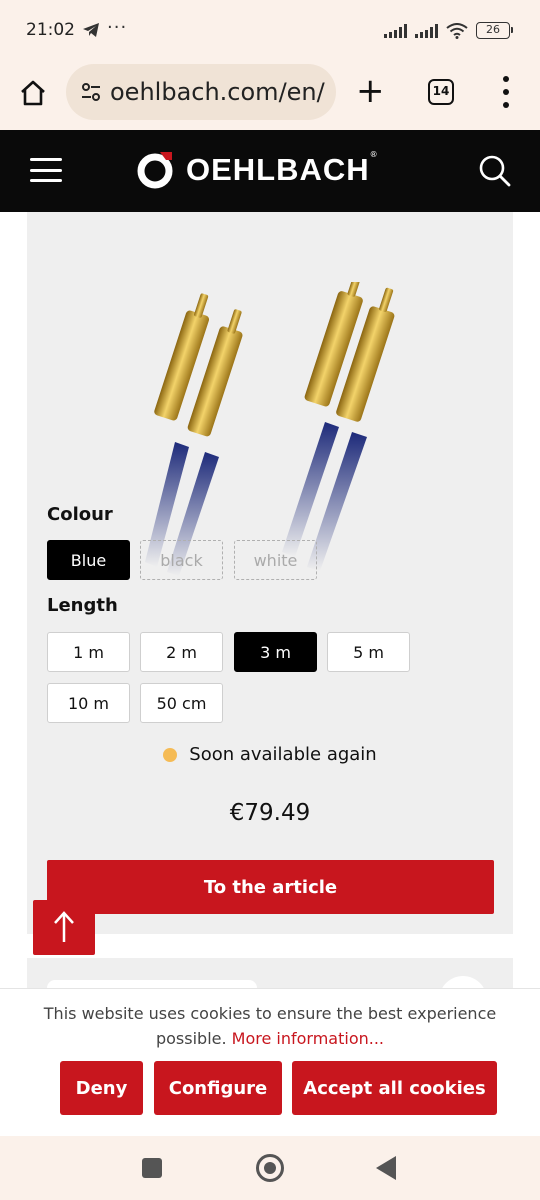 This screenshot has width=540, height=1200. What do you see at coordinates (46, 170) in the screenshot?
I see `hamburger-menu-icon` at bounding box center [46, 170].